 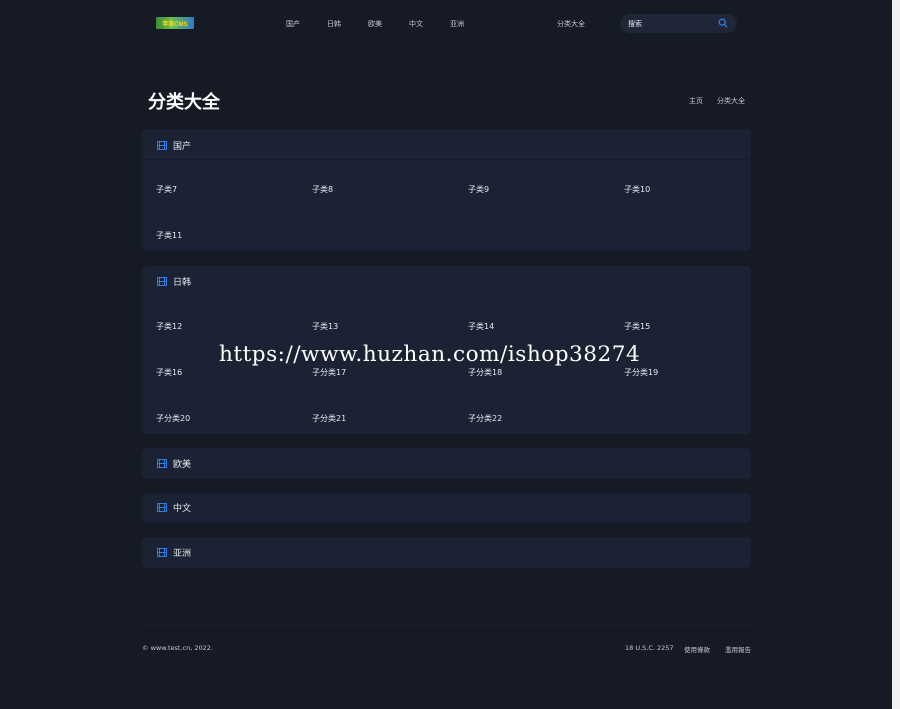 What do you see at coordinates (649, 648) in the screenshot?
I see `footer-link-2257: 18 U.S.C. 2257` at bounding box center [649, 648].